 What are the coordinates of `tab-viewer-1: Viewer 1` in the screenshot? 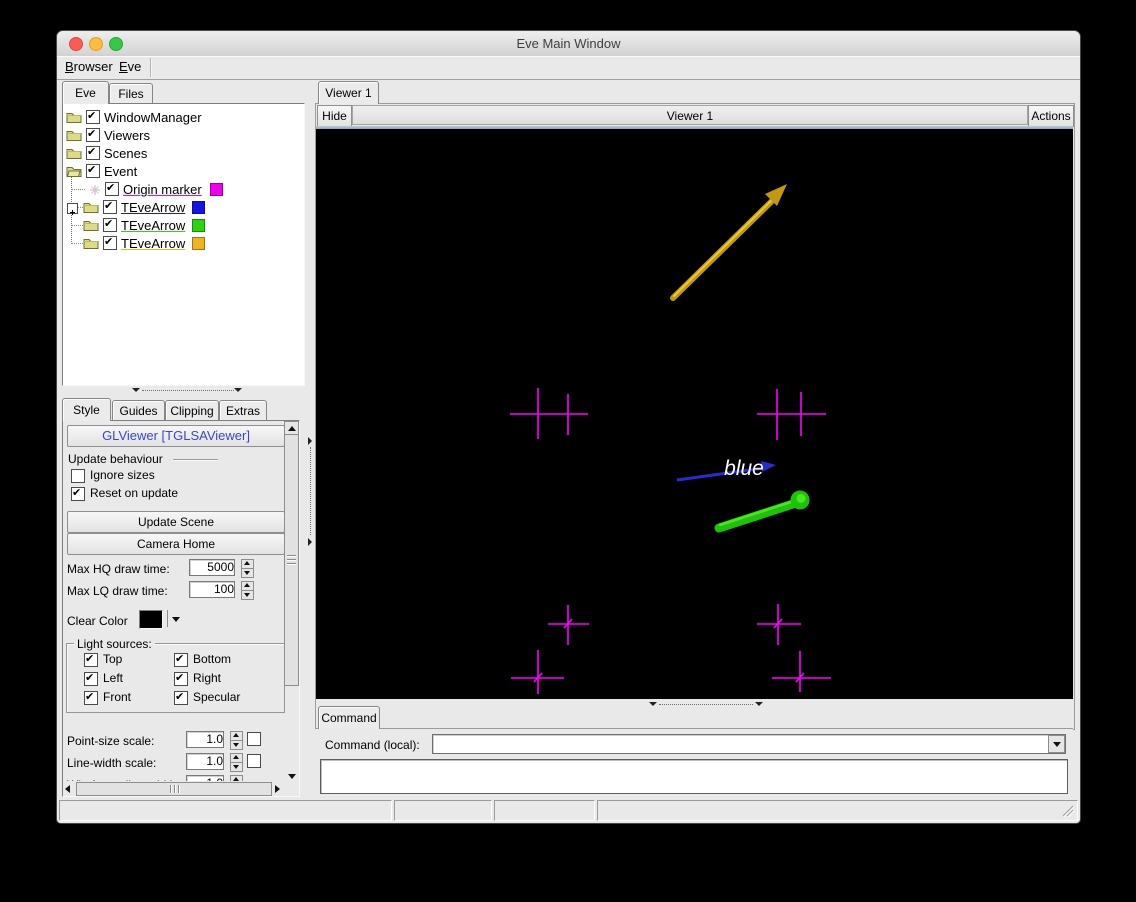 It's located at (348, 92).